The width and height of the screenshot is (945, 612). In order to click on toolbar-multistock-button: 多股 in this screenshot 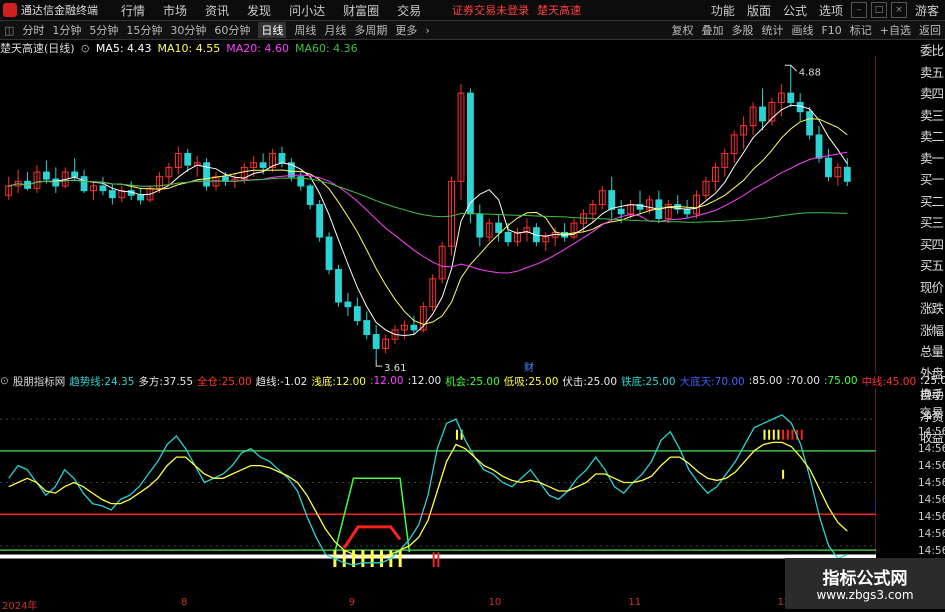, I will do `click(742, 30)`.